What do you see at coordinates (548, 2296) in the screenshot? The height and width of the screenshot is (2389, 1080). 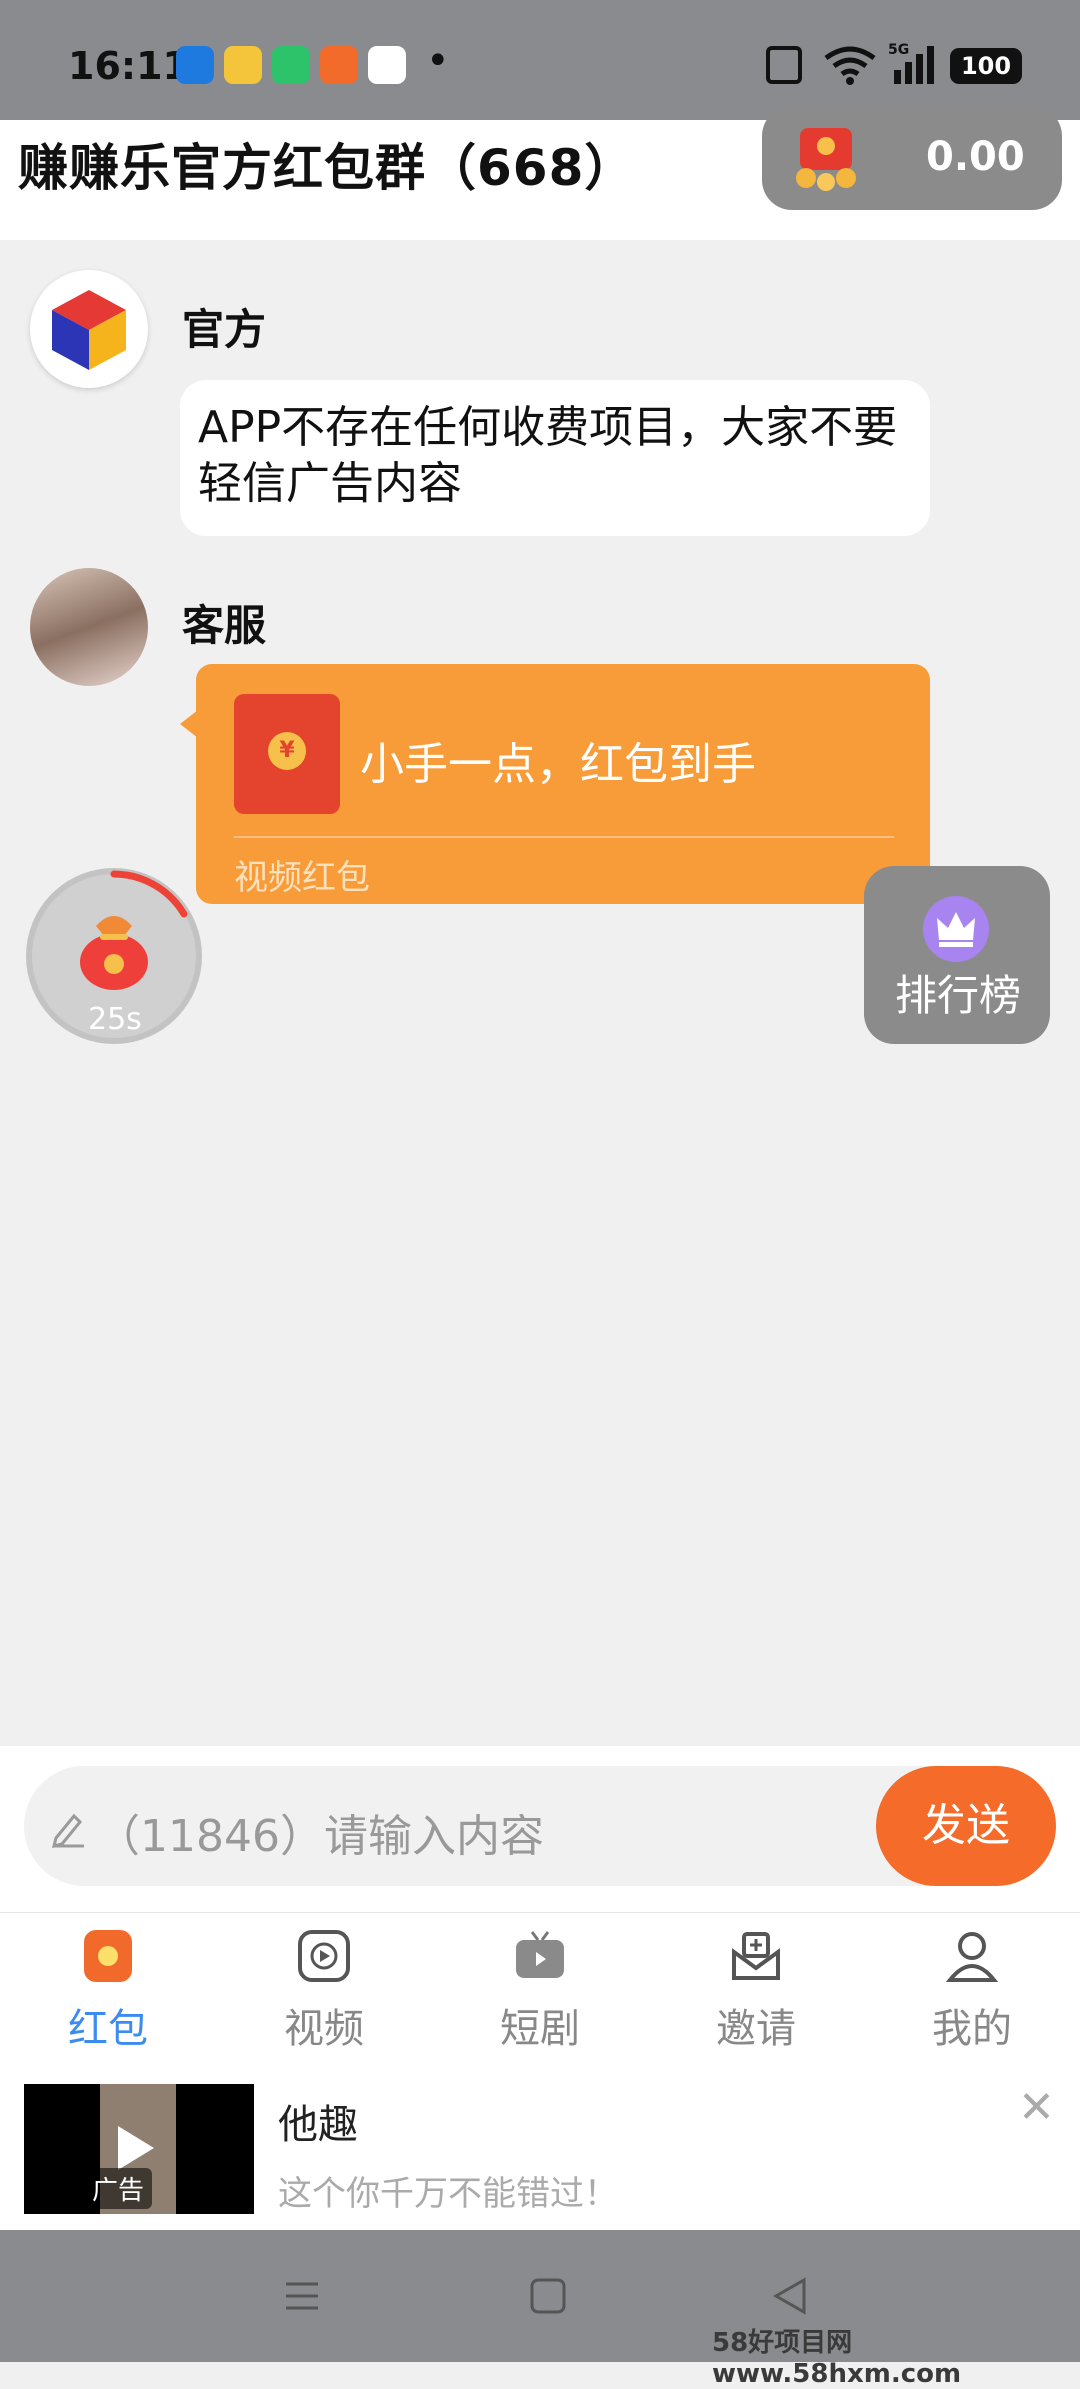 I see `home-icon` at bounding box center [548, 2296].